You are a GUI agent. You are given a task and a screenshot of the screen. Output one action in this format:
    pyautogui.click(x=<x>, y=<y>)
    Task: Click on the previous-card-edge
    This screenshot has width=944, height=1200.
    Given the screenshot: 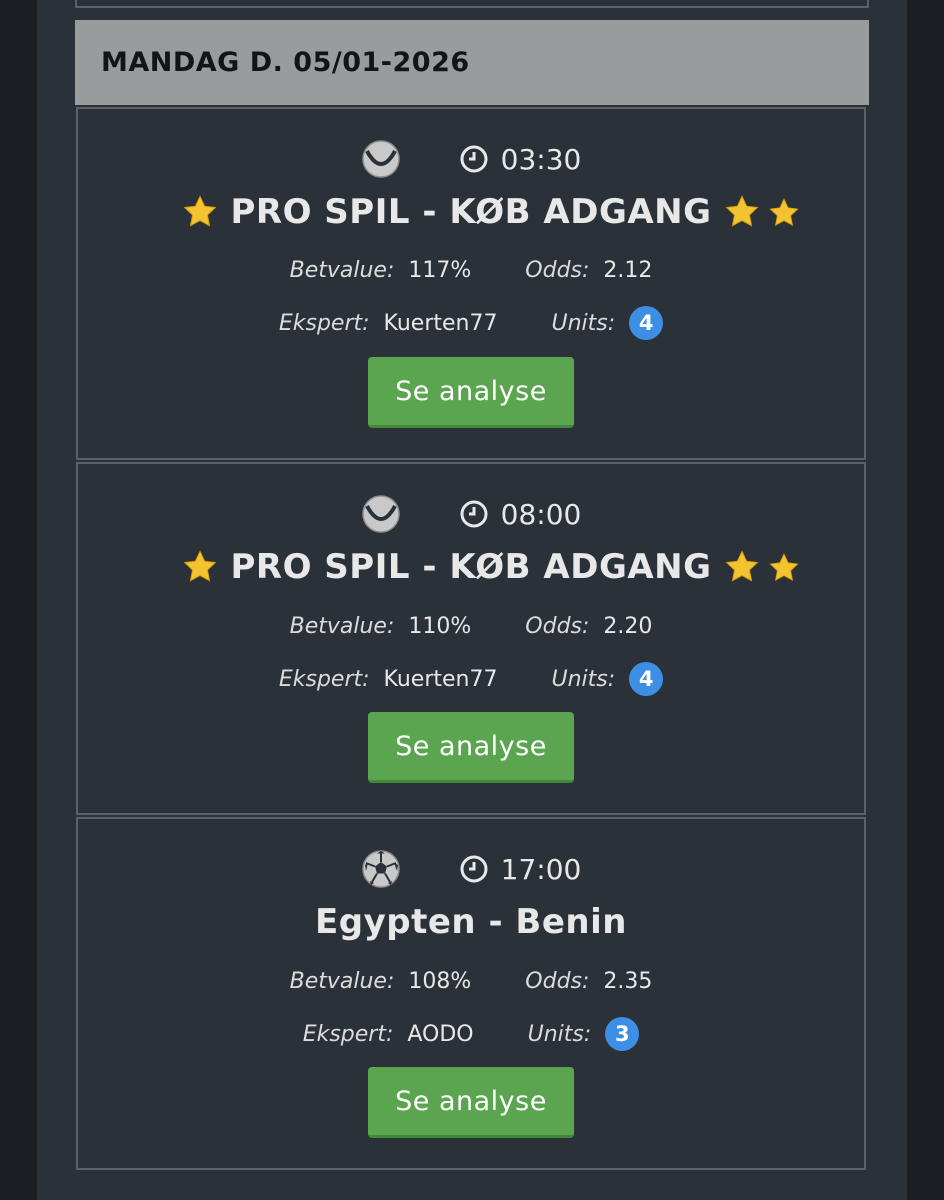 What is the action you would take?
    pyautogui.click(x=472, y=4)
    